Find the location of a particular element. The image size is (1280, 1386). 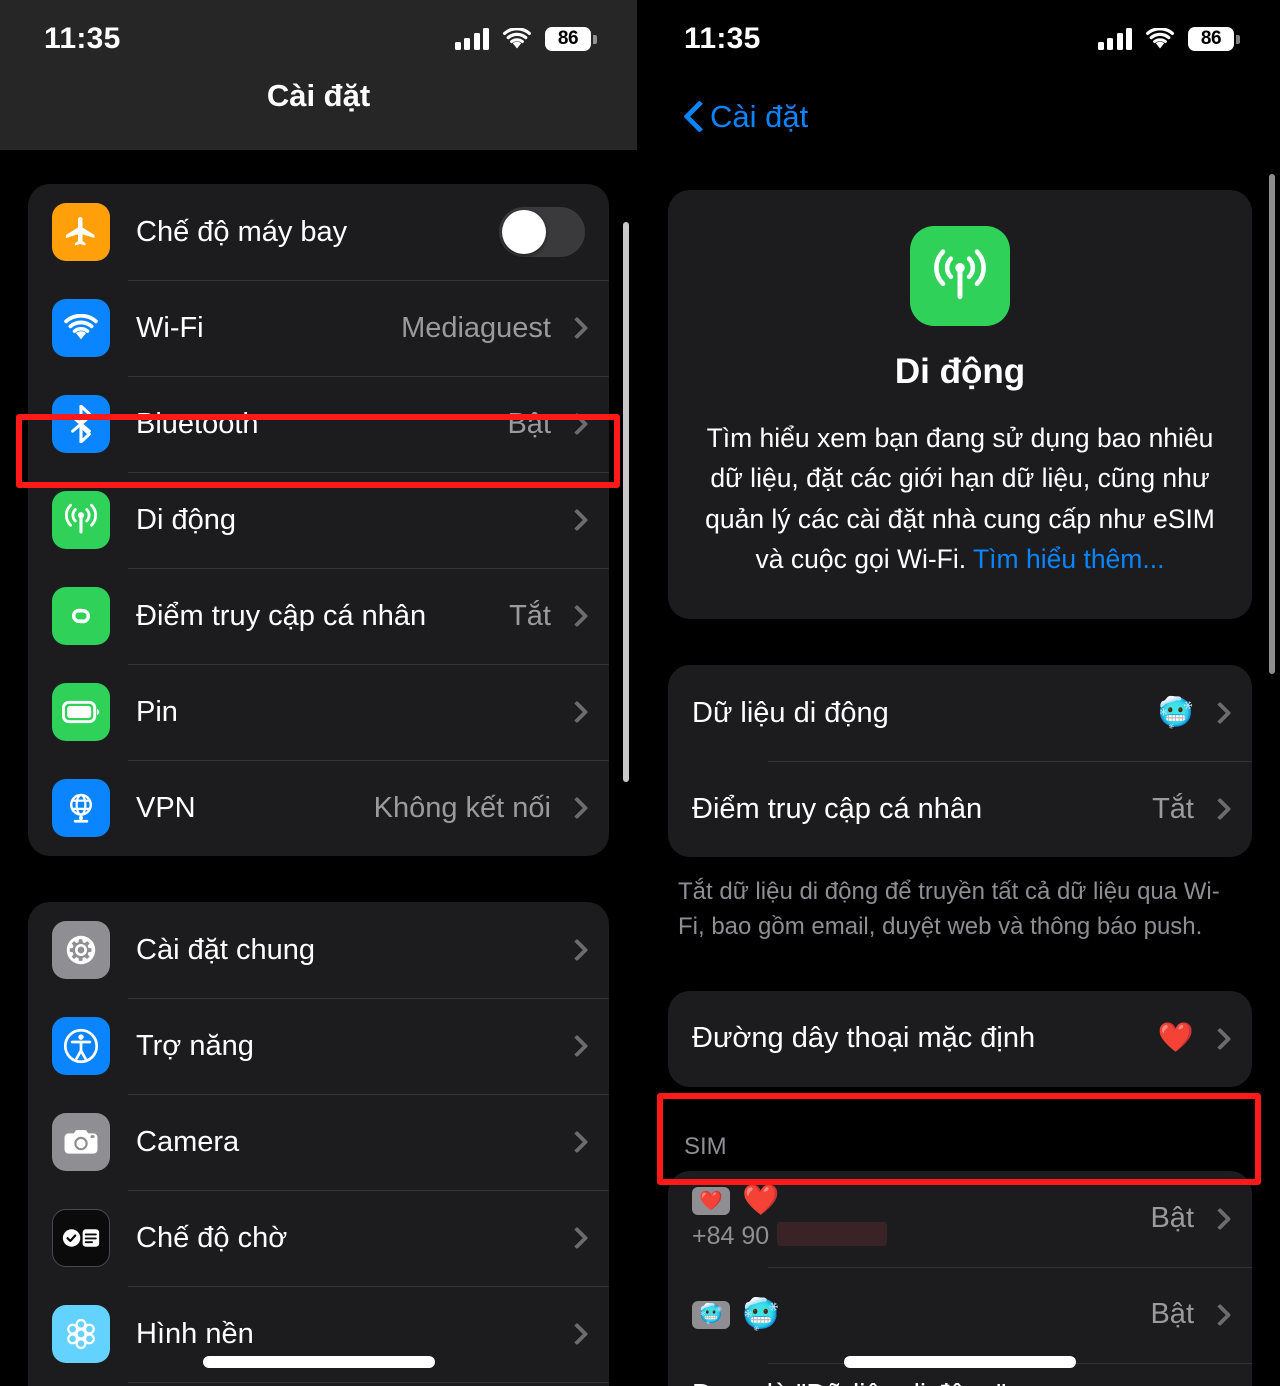

sidebar-item-battery: Pin is located at coordinates (318, 712).